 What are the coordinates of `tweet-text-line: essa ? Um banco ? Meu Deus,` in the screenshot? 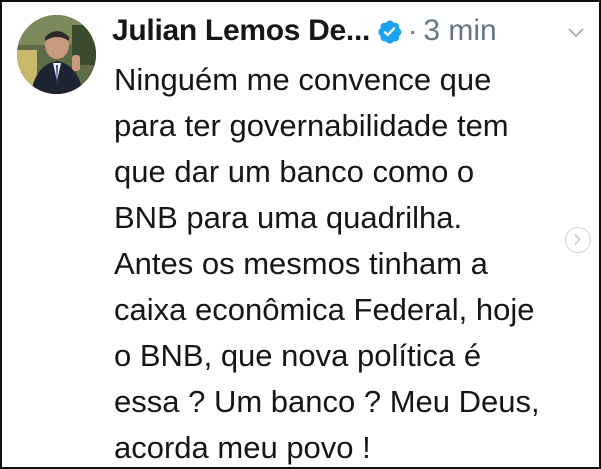 It's located at (327, 401).